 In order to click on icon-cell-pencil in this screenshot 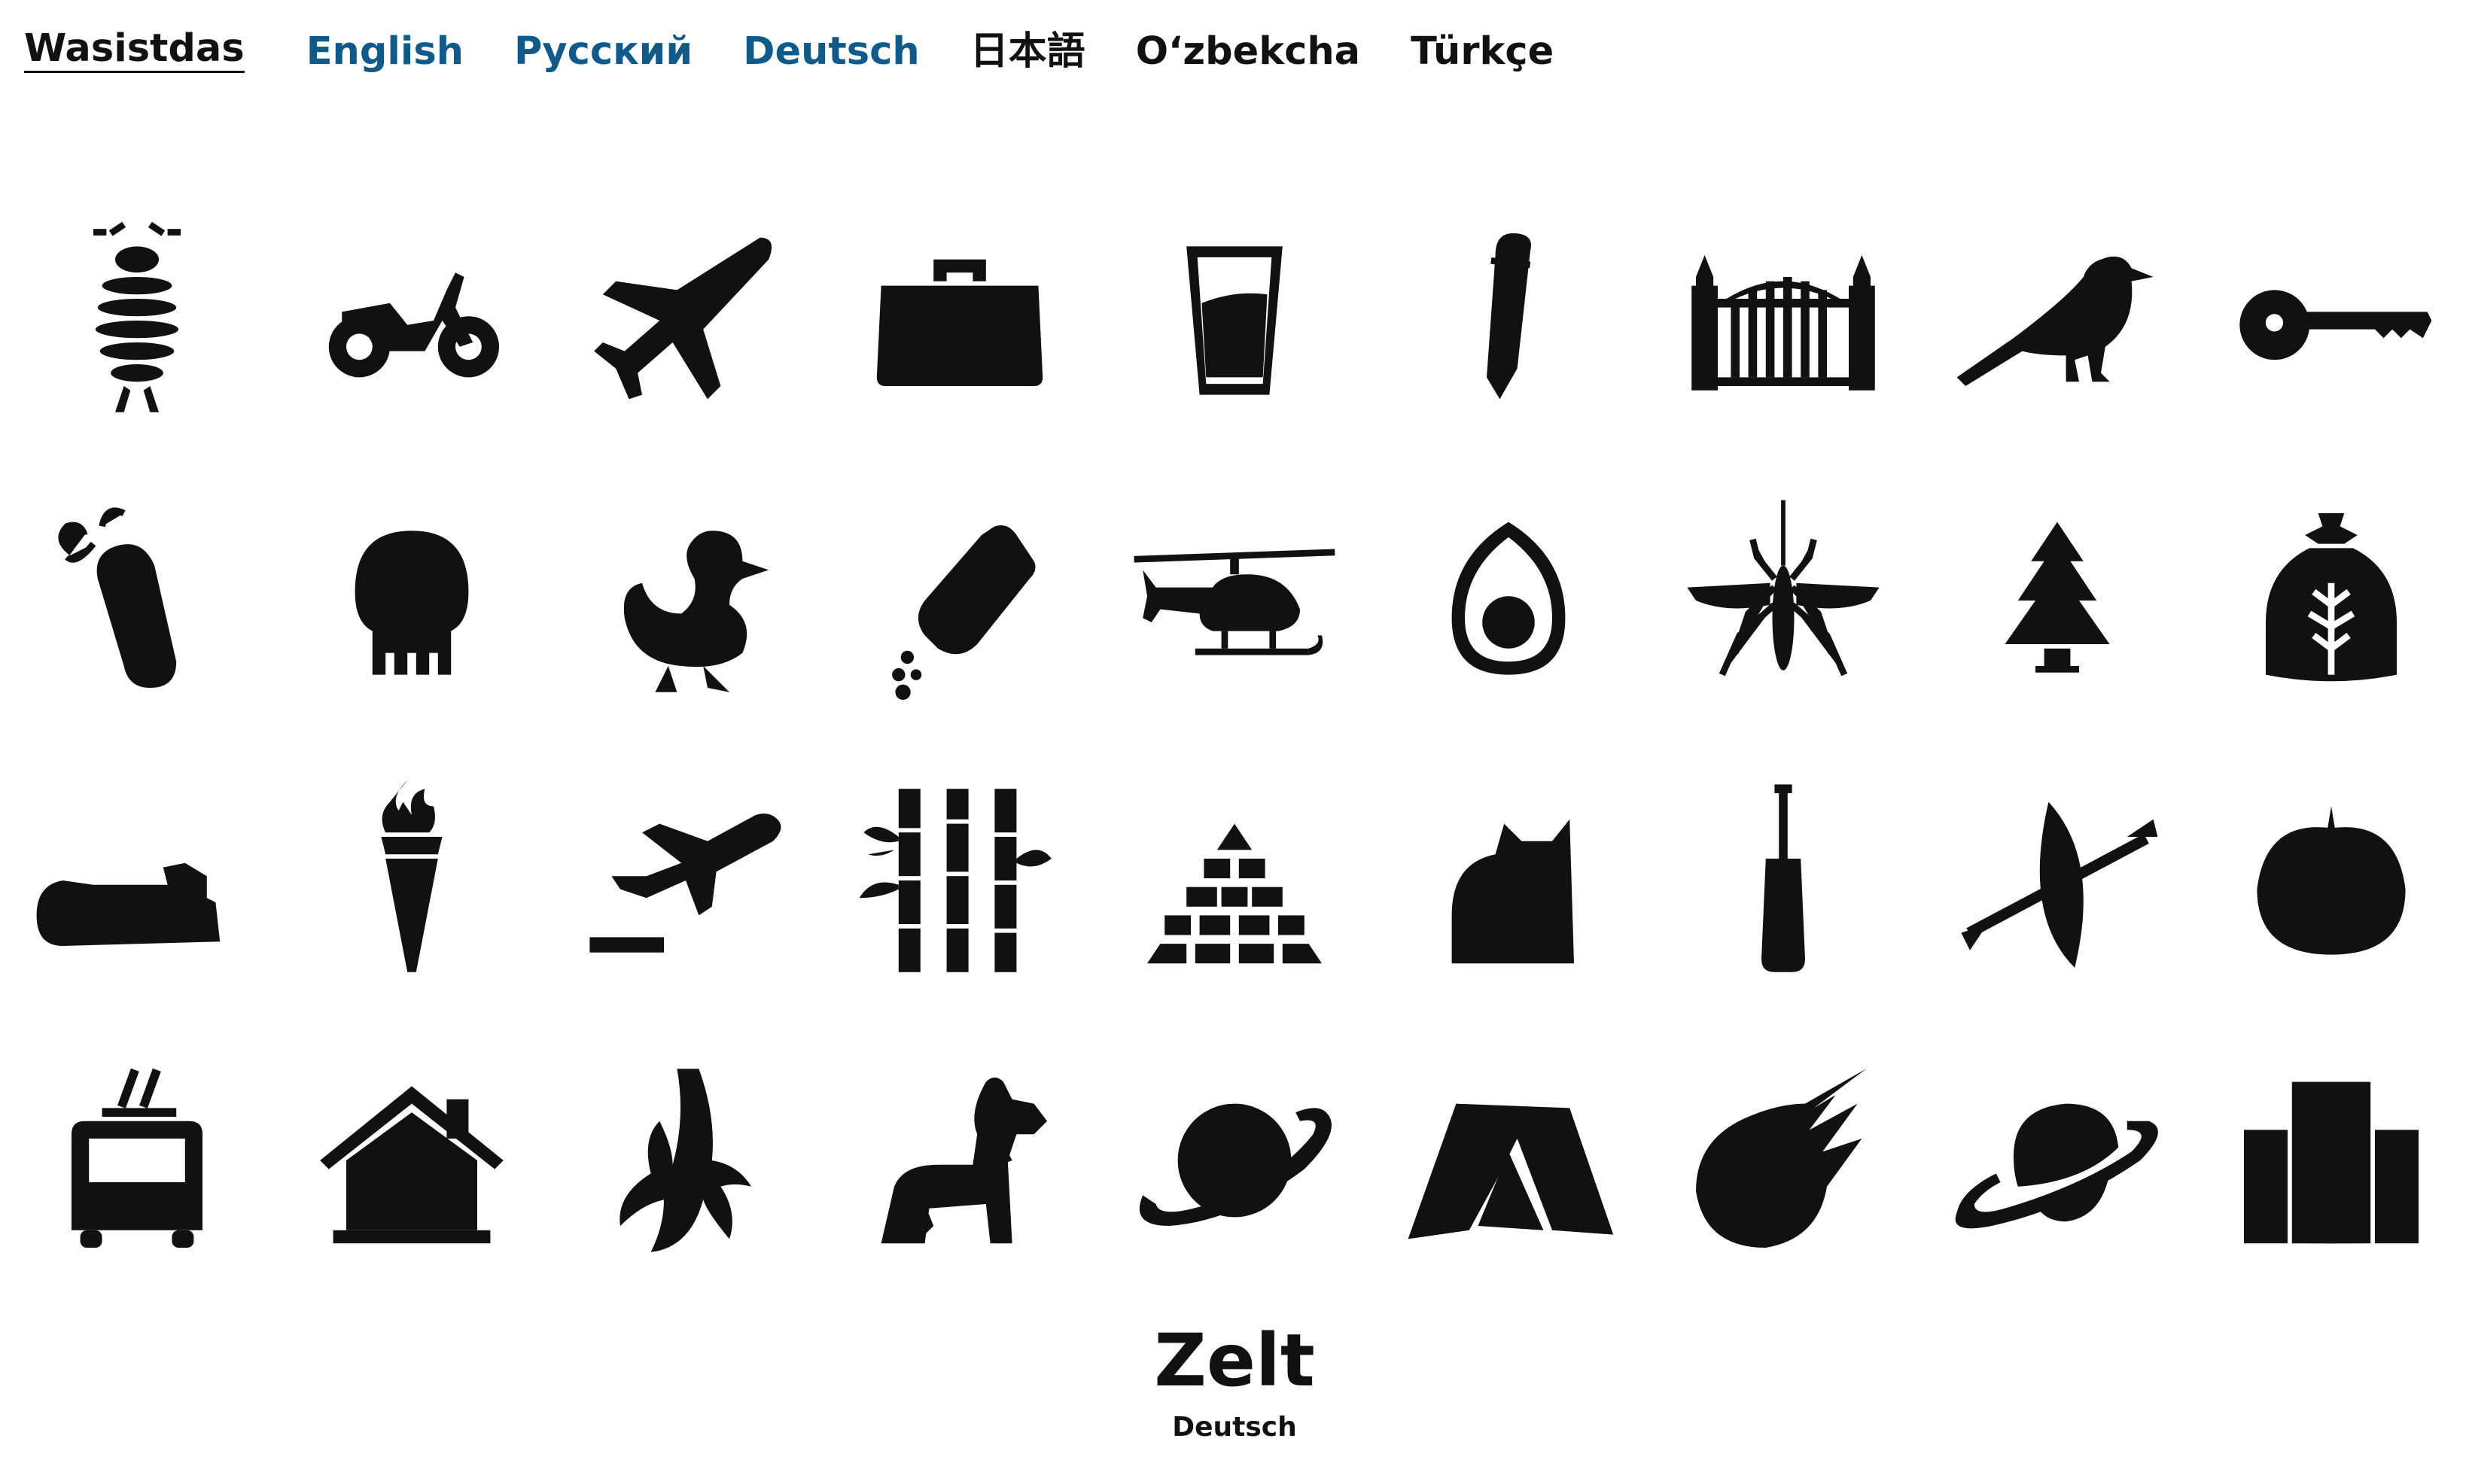, I will do `click(1508, 321)`.